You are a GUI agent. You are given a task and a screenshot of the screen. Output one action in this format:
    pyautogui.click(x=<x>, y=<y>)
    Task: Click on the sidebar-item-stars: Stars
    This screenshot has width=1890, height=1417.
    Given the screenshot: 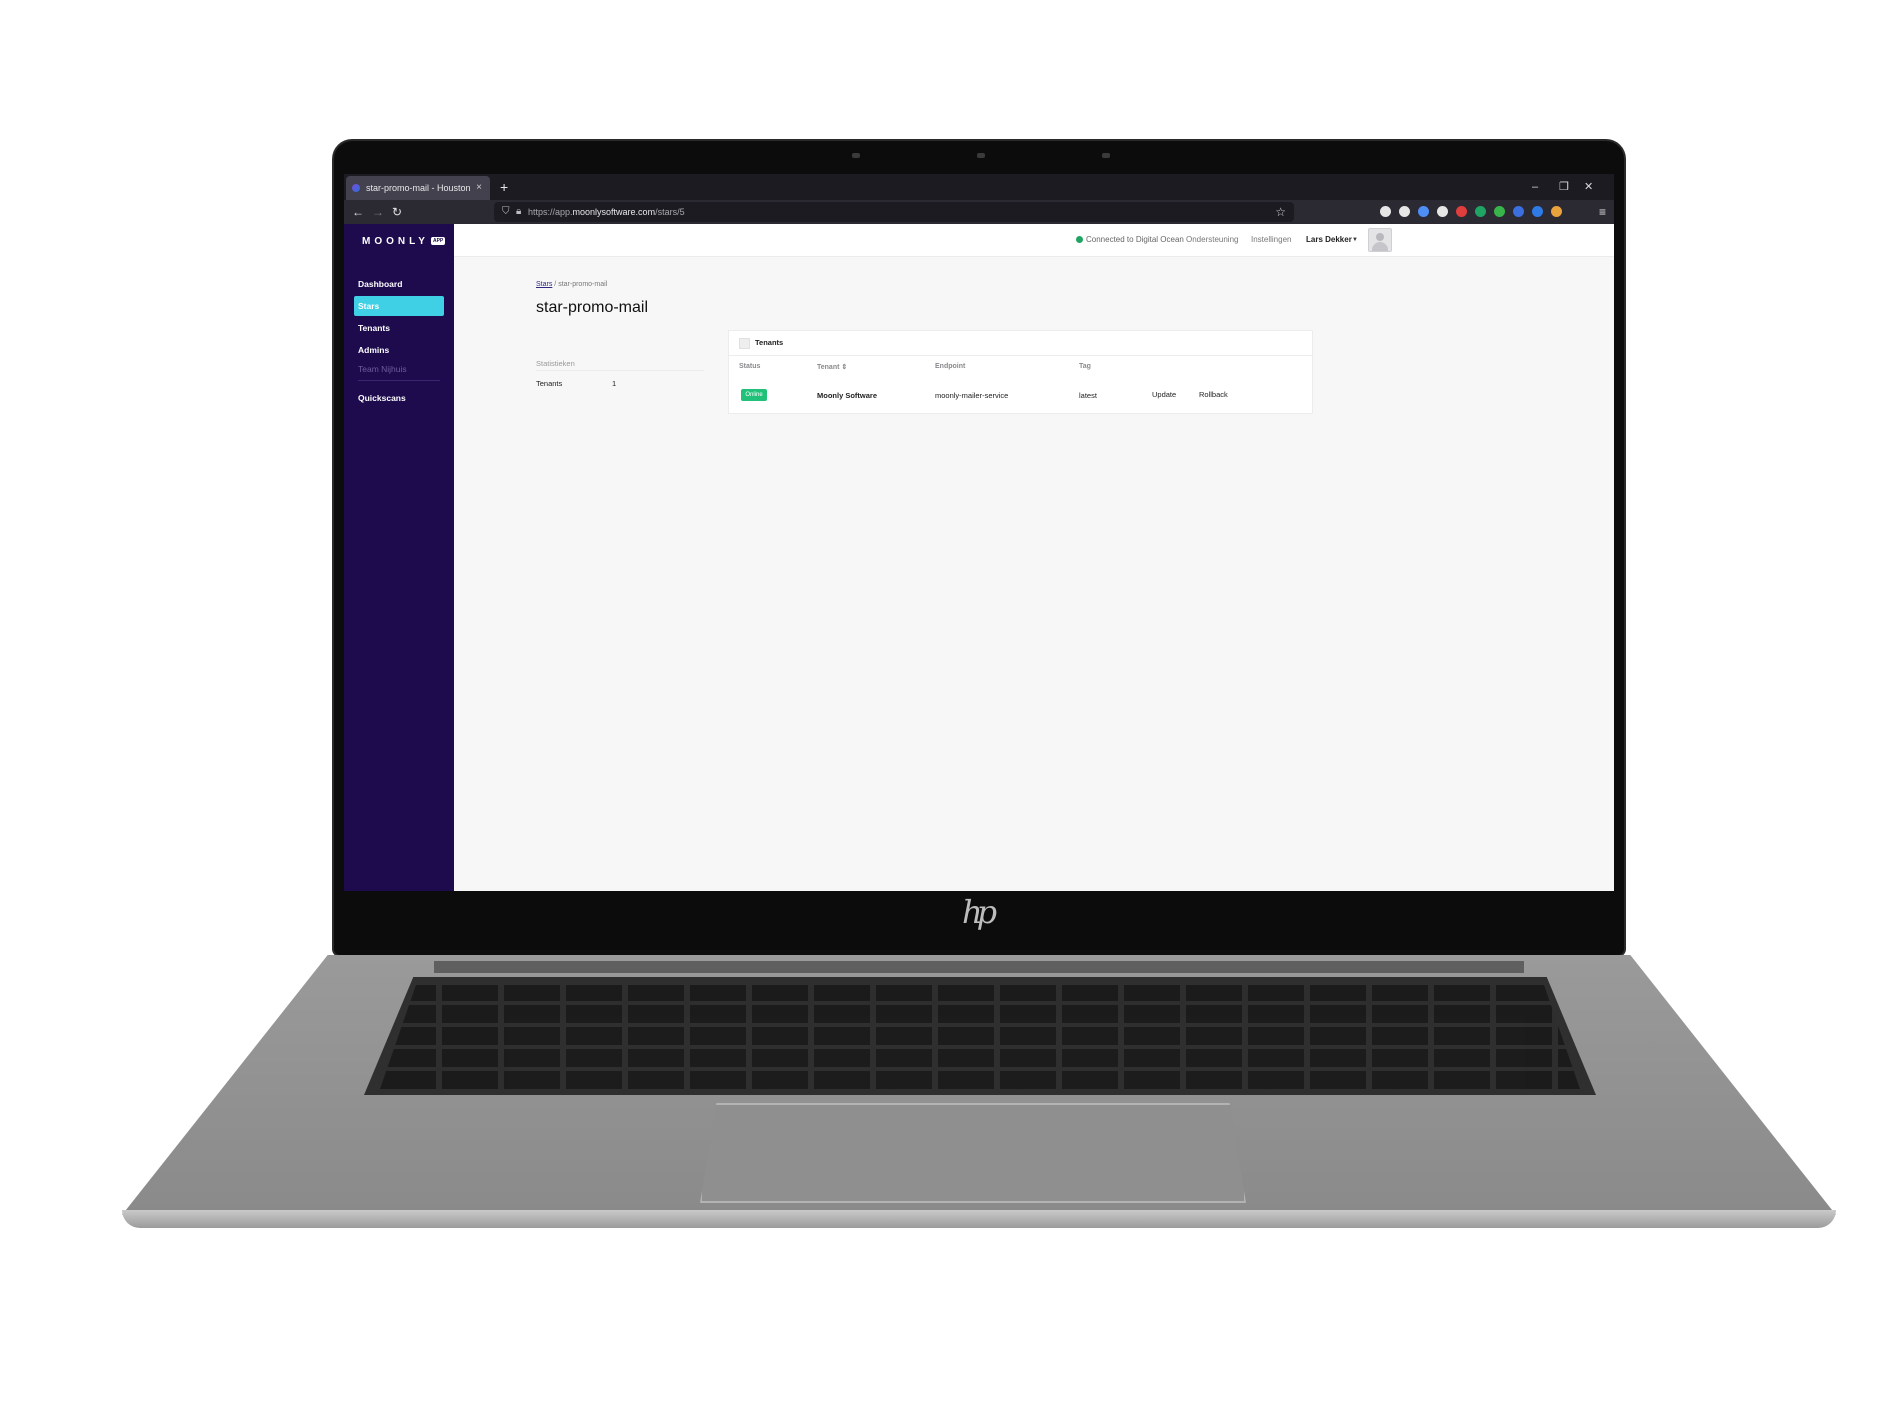 What is the action you would take?
    pyautogui.click(x=399, y=306)
    